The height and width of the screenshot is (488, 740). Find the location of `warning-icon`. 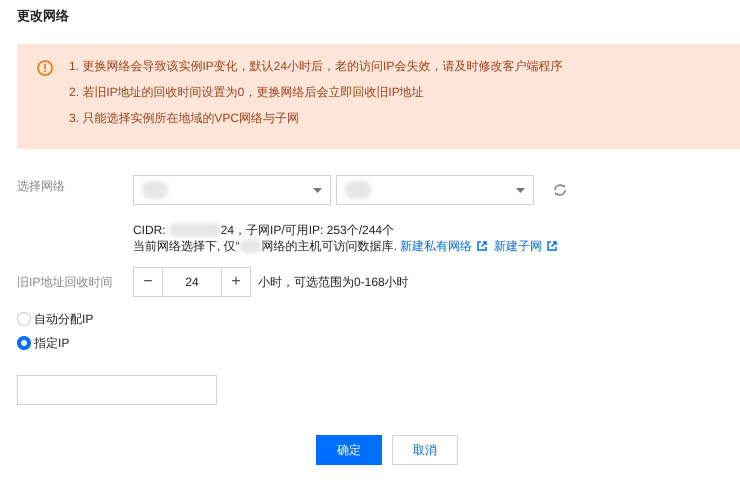

warning-icon is located at coordinates (45, 68).